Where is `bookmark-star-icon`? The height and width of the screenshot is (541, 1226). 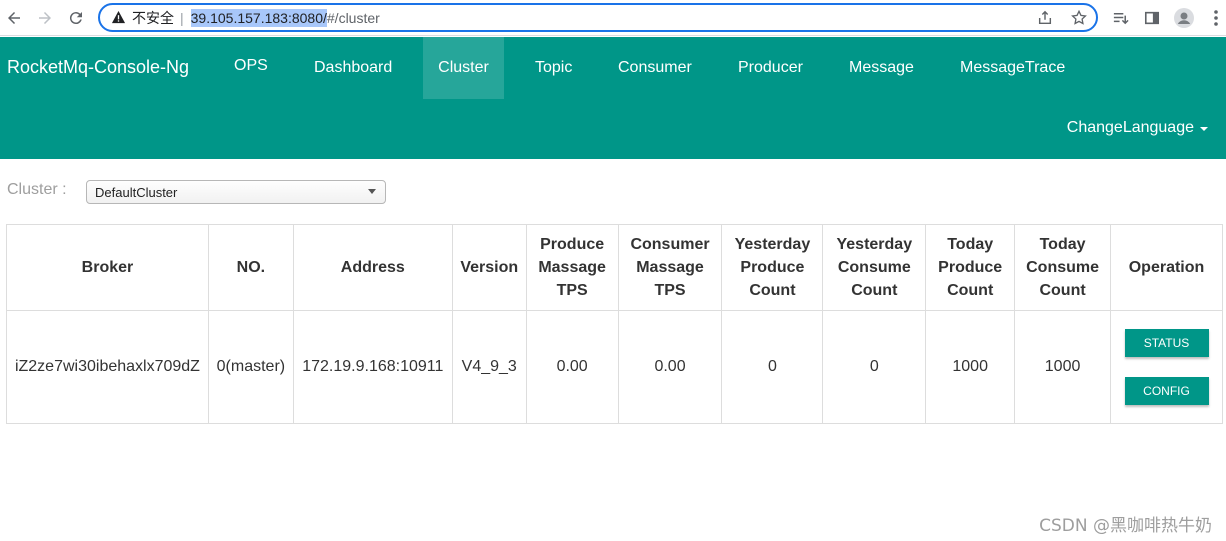 bookmark-star-icon is located at coordinates (1079, 18).